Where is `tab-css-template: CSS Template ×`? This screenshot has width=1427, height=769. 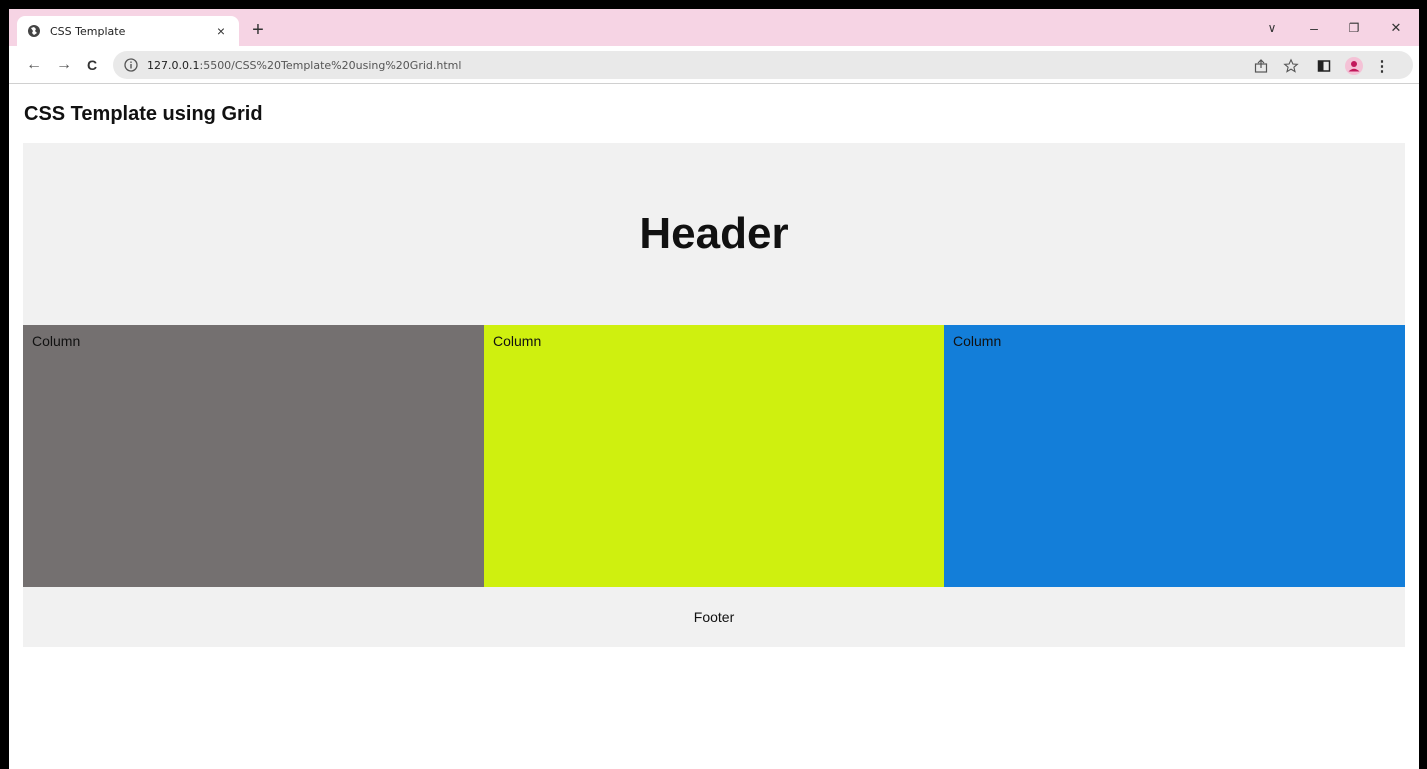
tab-css-template: CSS Template × is located at coordinates (128, 31).